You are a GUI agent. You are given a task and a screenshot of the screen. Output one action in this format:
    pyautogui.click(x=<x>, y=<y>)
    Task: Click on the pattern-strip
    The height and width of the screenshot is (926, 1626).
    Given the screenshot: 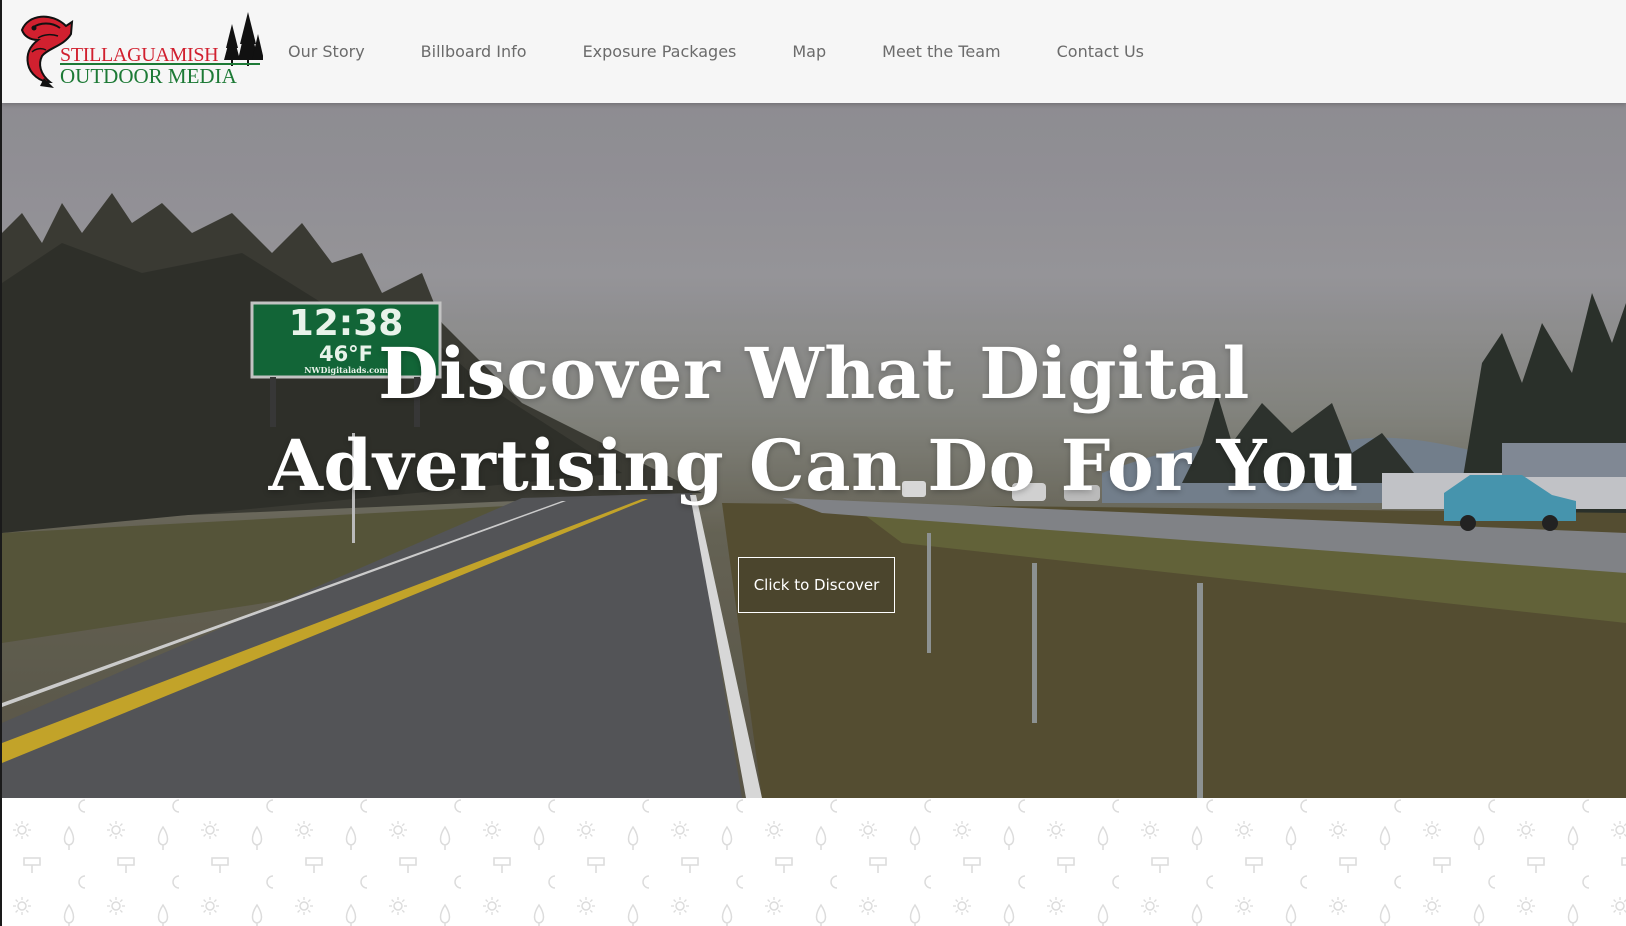 What is the action you would take?
    pyautogui.click(x=814, y=862)
    